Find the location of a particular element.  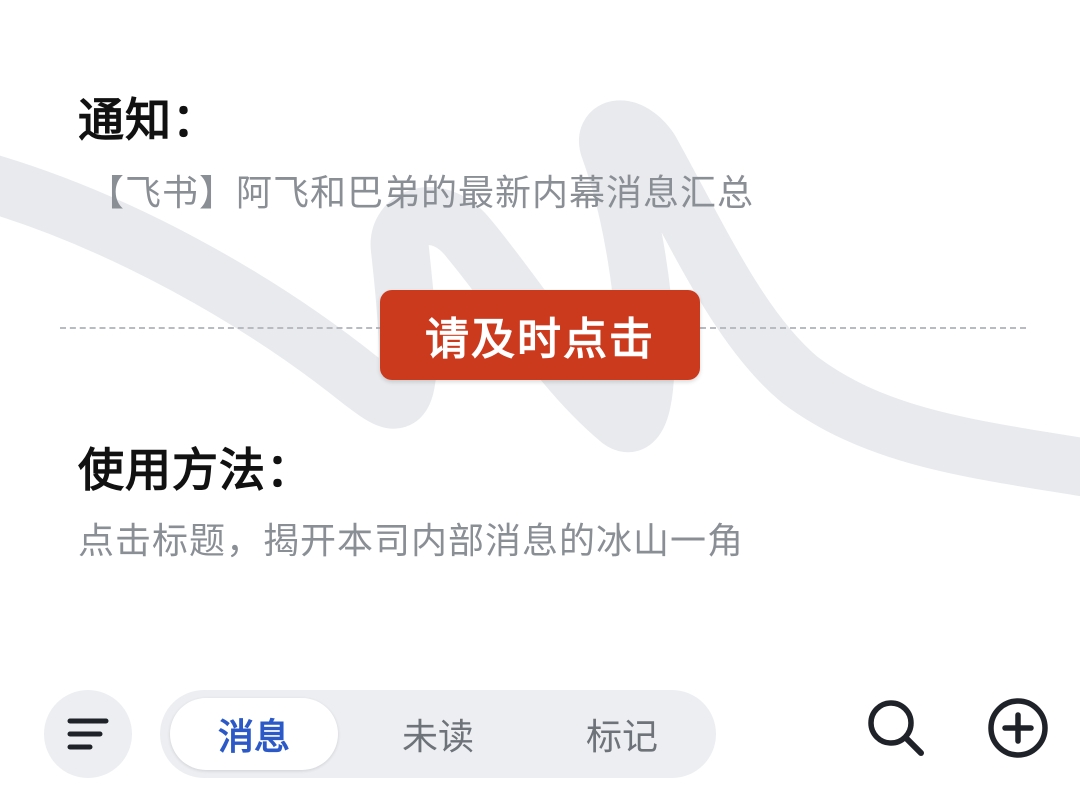

usage-heading: 使用方法： is located at coordinates (195, 470).